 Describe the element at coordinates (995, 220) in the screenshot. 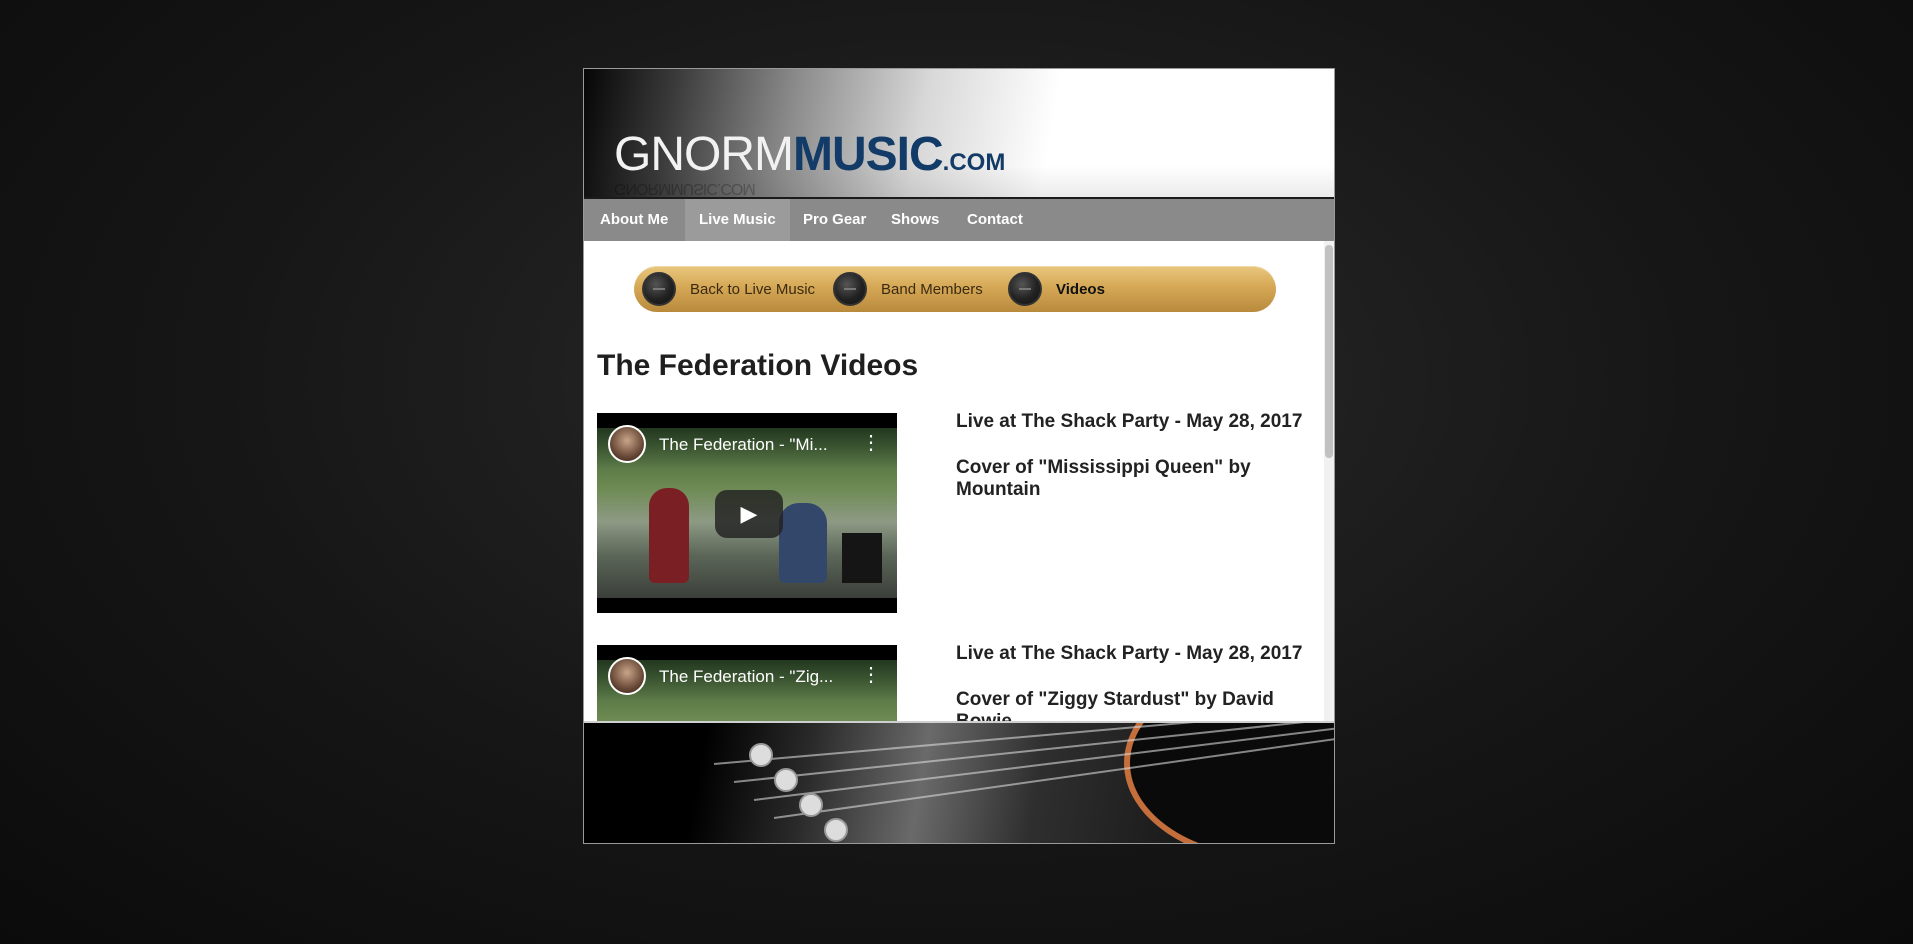

I see `nav-item-contact: Contact` at that location.